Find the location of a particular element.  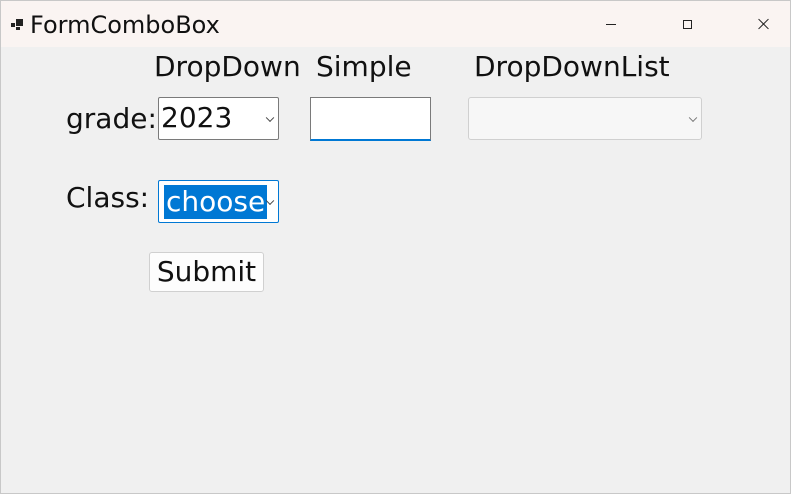

window-title: FormComboBox is located at coordinates (125, 25).